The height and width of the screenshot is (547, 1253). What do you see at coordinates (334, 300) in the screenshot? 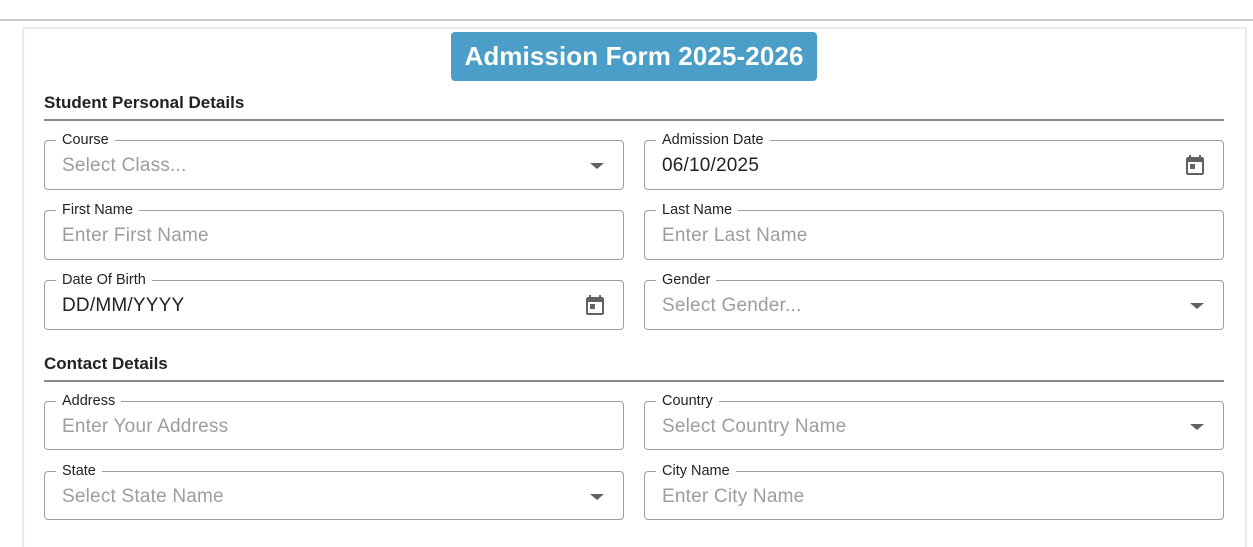
I see `date-of-birth-field: Date Of Birth DD/MM/YYYY` at bounding box center [334, 300].